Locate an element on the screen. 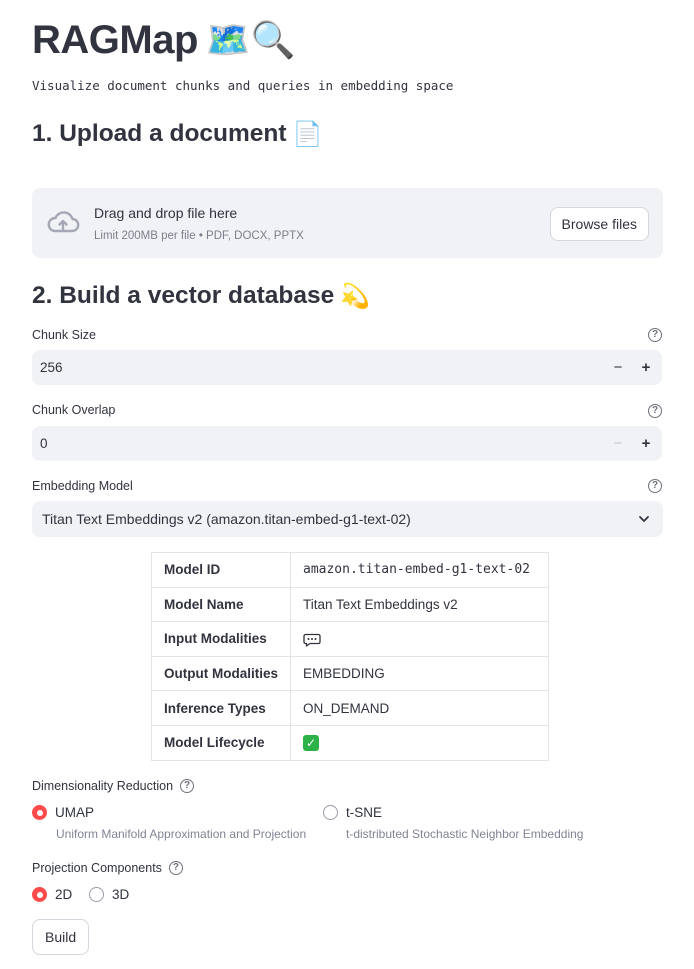  app-title-text: RAGMap is located at coordinates (115, 40).